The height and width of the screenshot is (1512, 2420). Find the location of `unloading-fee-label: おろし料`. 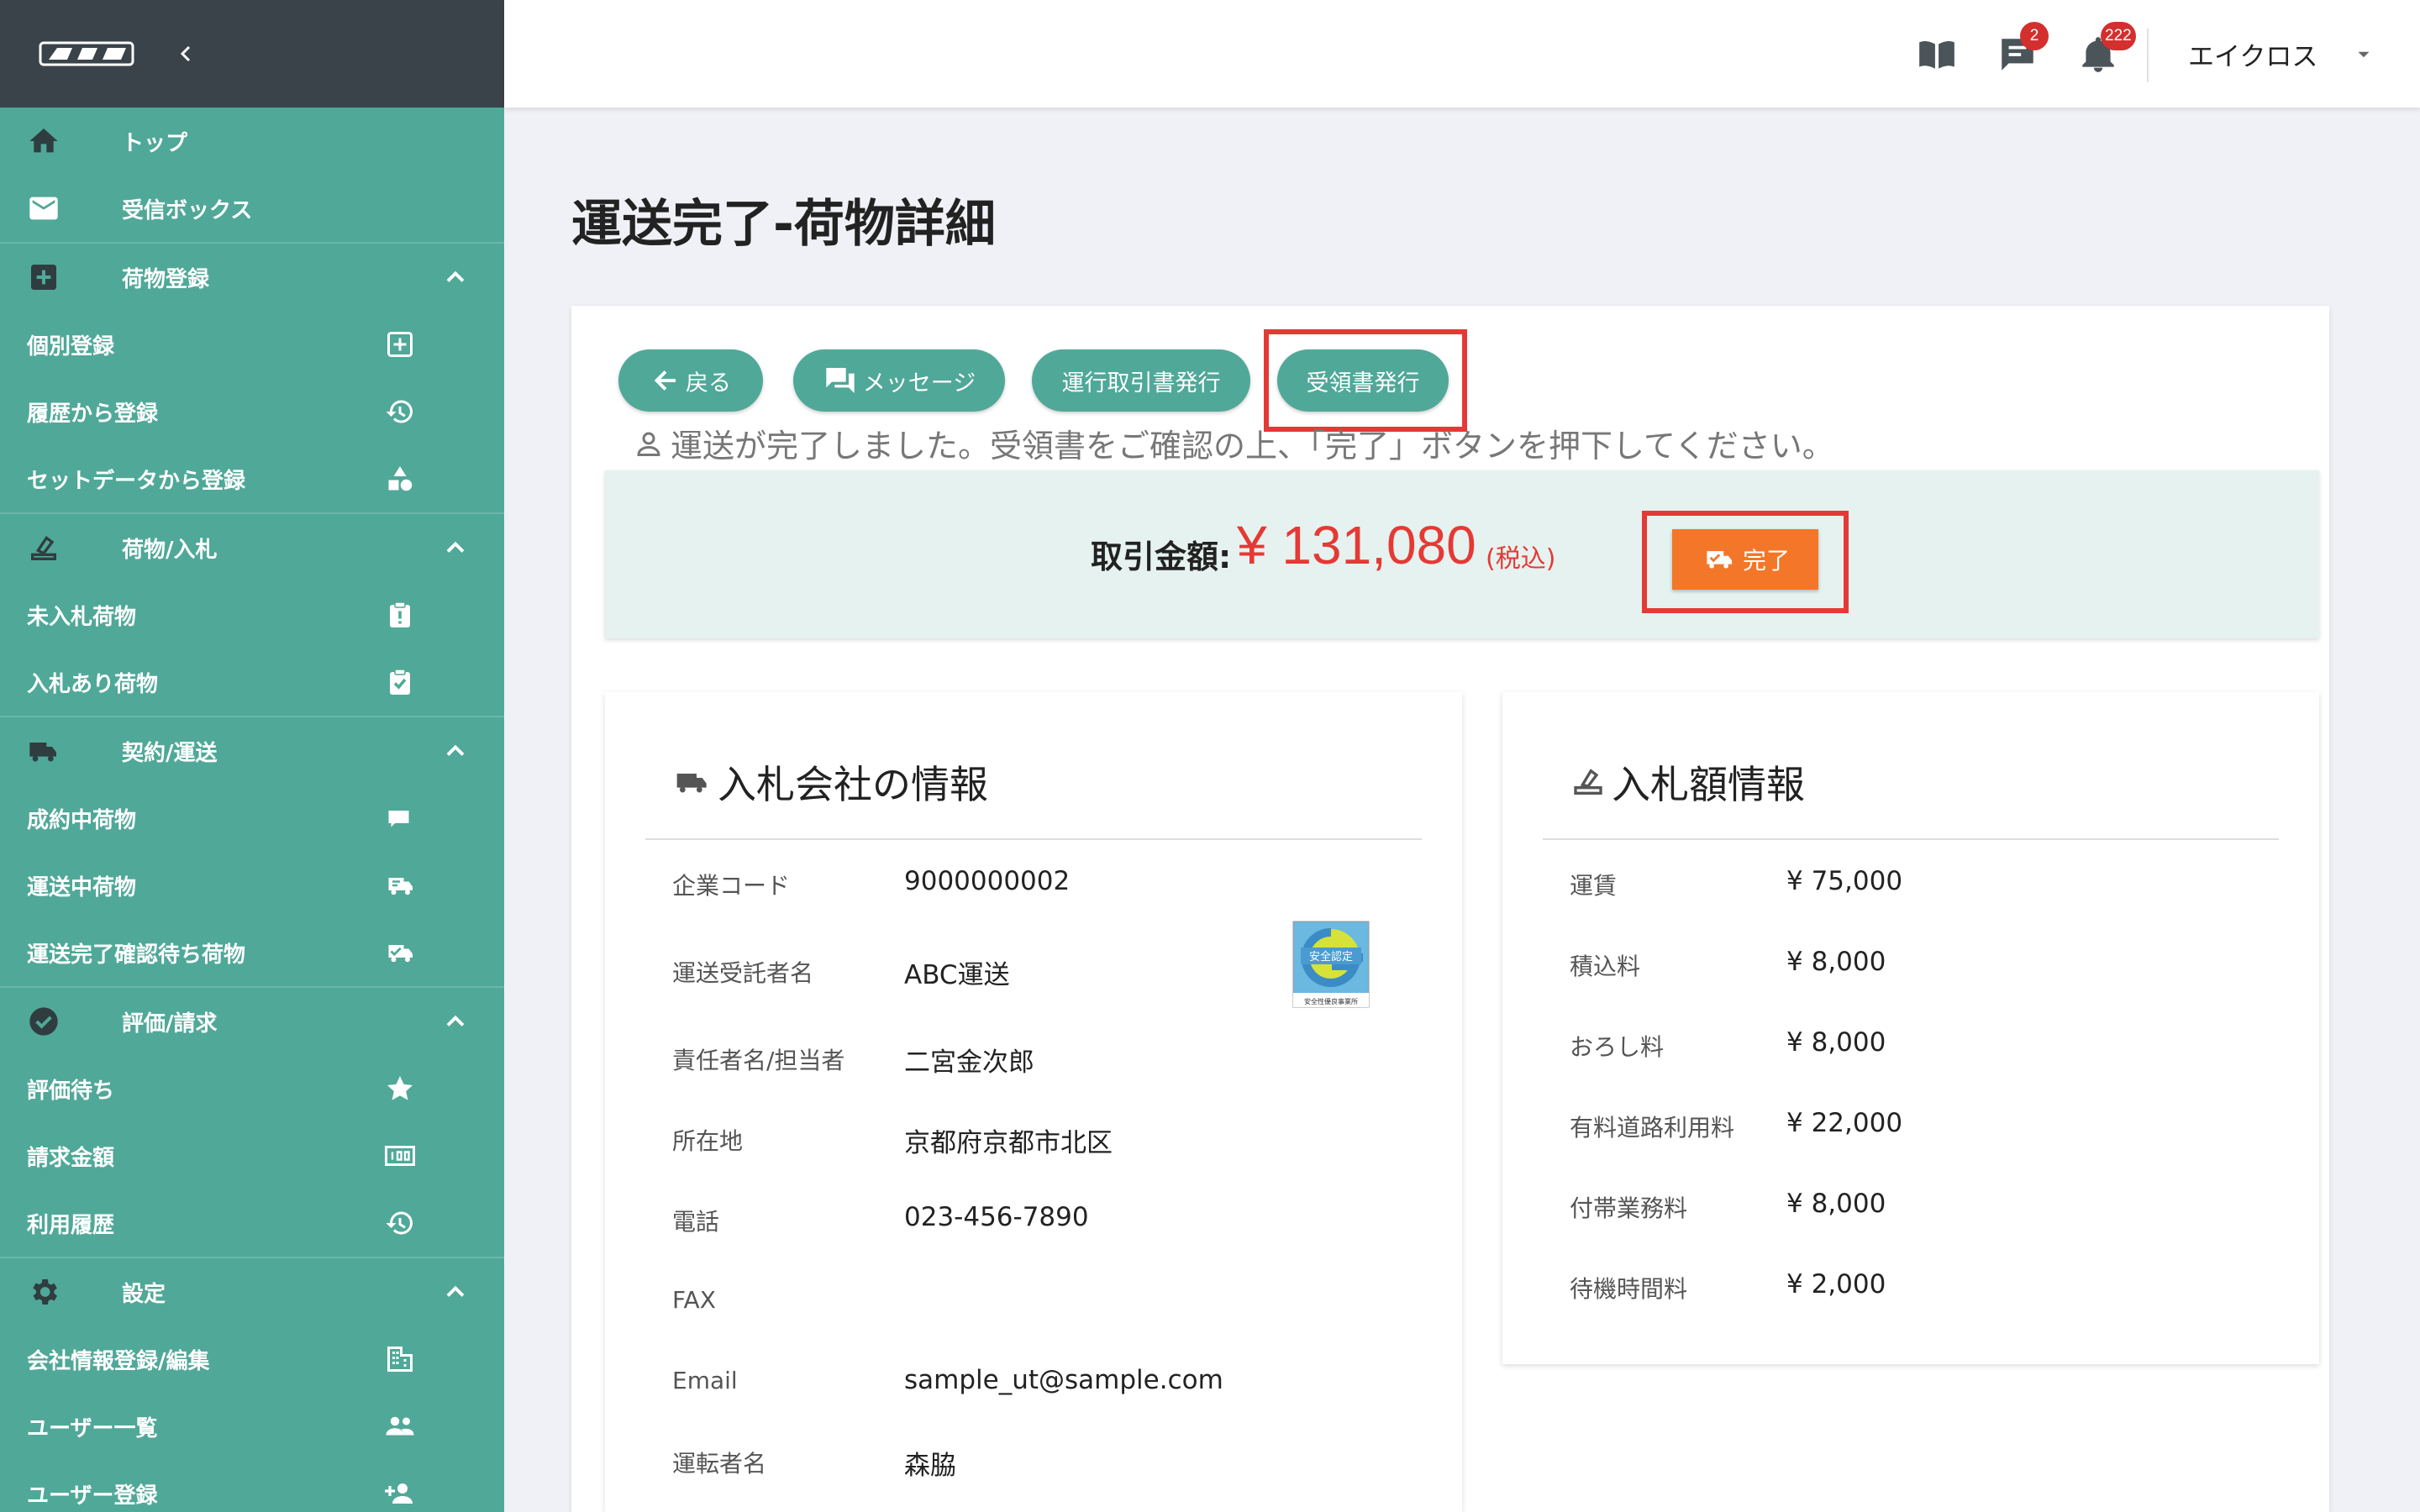

unloading-fee-label: おろし料 is located at coordinates (1618, 1047).